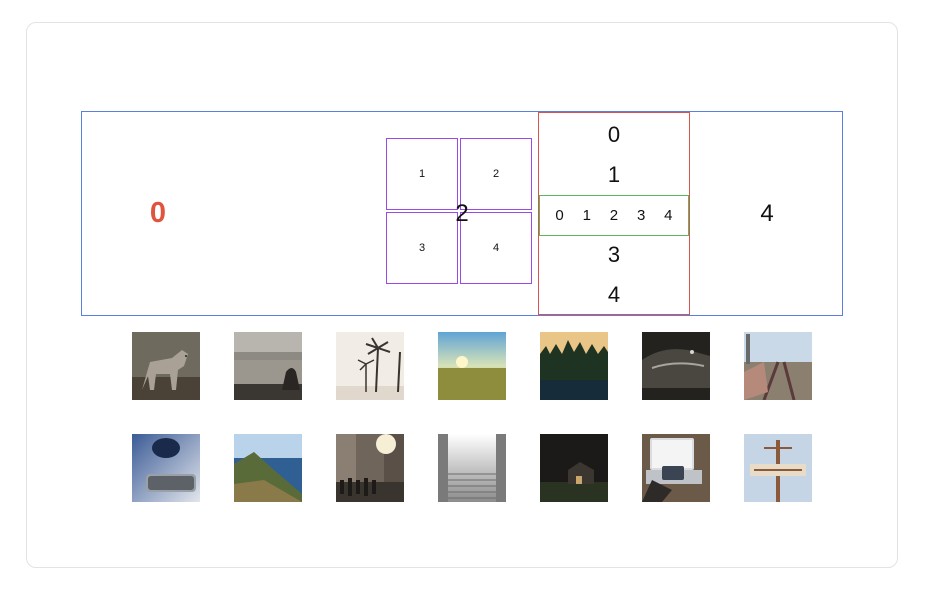 The image size is (926, 592). I want to click on active-slide-label: 0, so click(158, 213).